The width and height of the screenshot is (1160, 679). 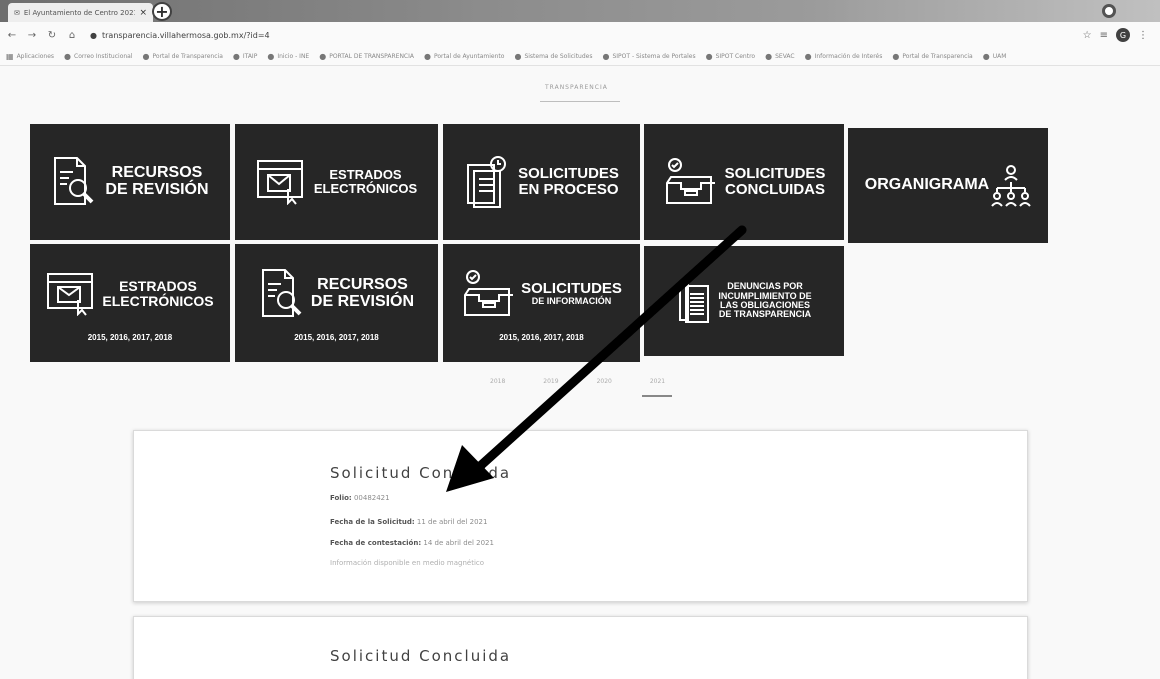 I want to click on tile-organigrama: ORGANIGRAMA, so click(x=948, y=185).